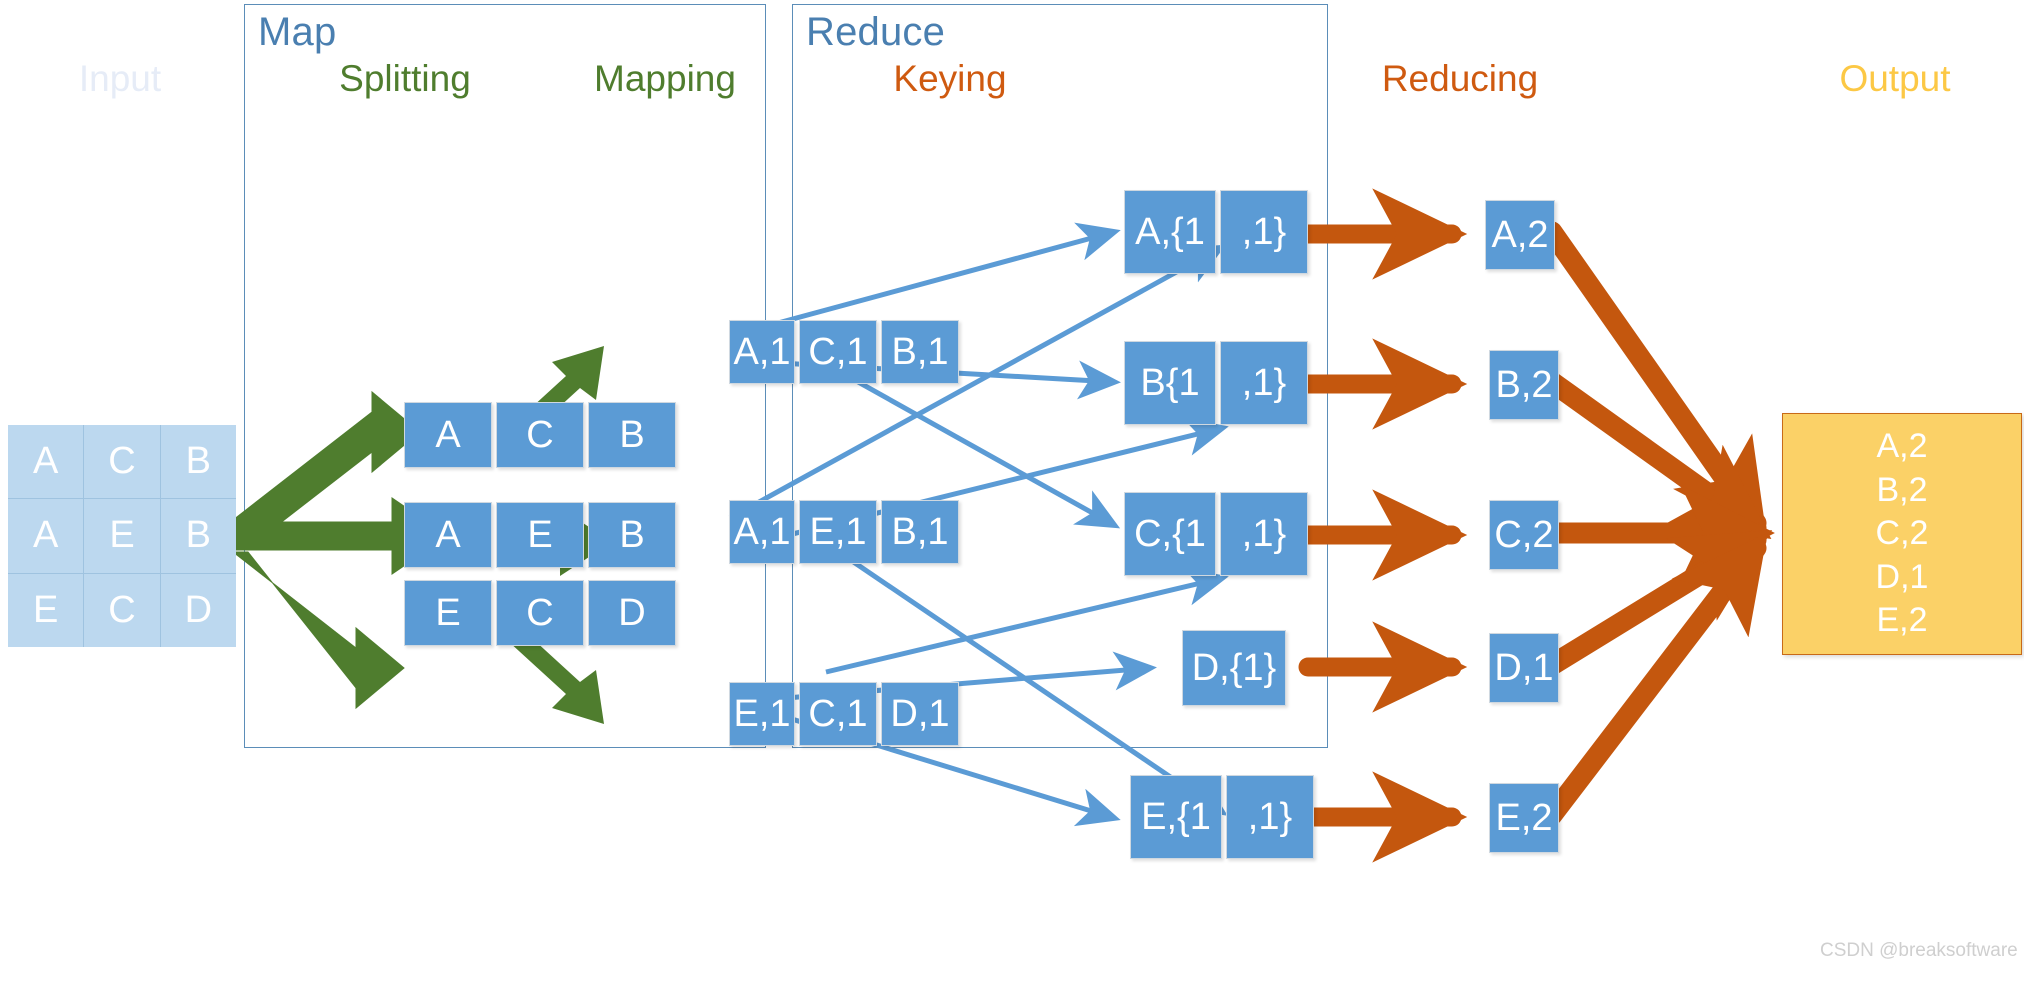 The width and height of the screenshot is (2024, 981). I want to click on reduce-box: A,2, so click(1520, 235).